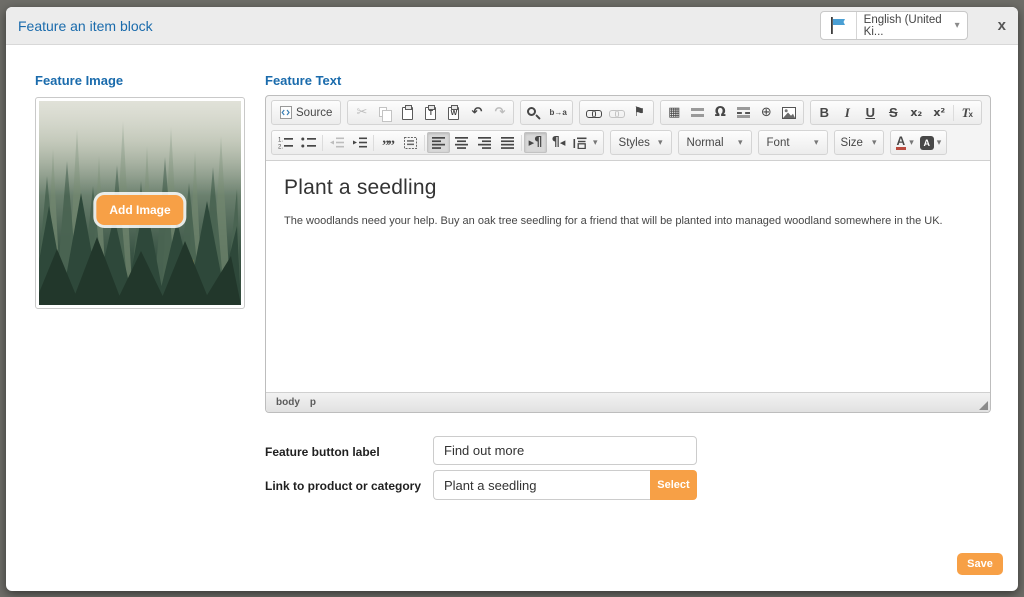  Describe the element at coordinates (580, 143) in the screenshot. I see `language-icon` at that location.